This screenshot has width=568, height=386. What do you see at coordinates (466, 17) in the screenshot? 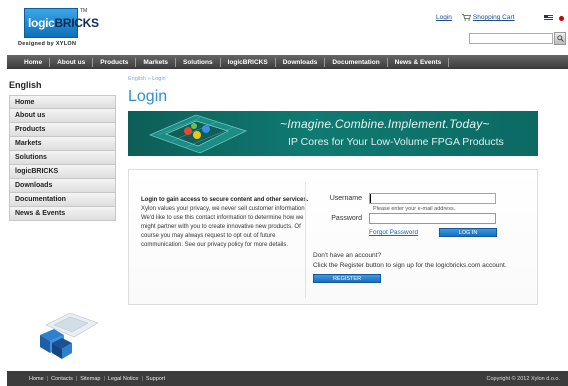
I see `cart-icon` at bounding box center [466, 17].